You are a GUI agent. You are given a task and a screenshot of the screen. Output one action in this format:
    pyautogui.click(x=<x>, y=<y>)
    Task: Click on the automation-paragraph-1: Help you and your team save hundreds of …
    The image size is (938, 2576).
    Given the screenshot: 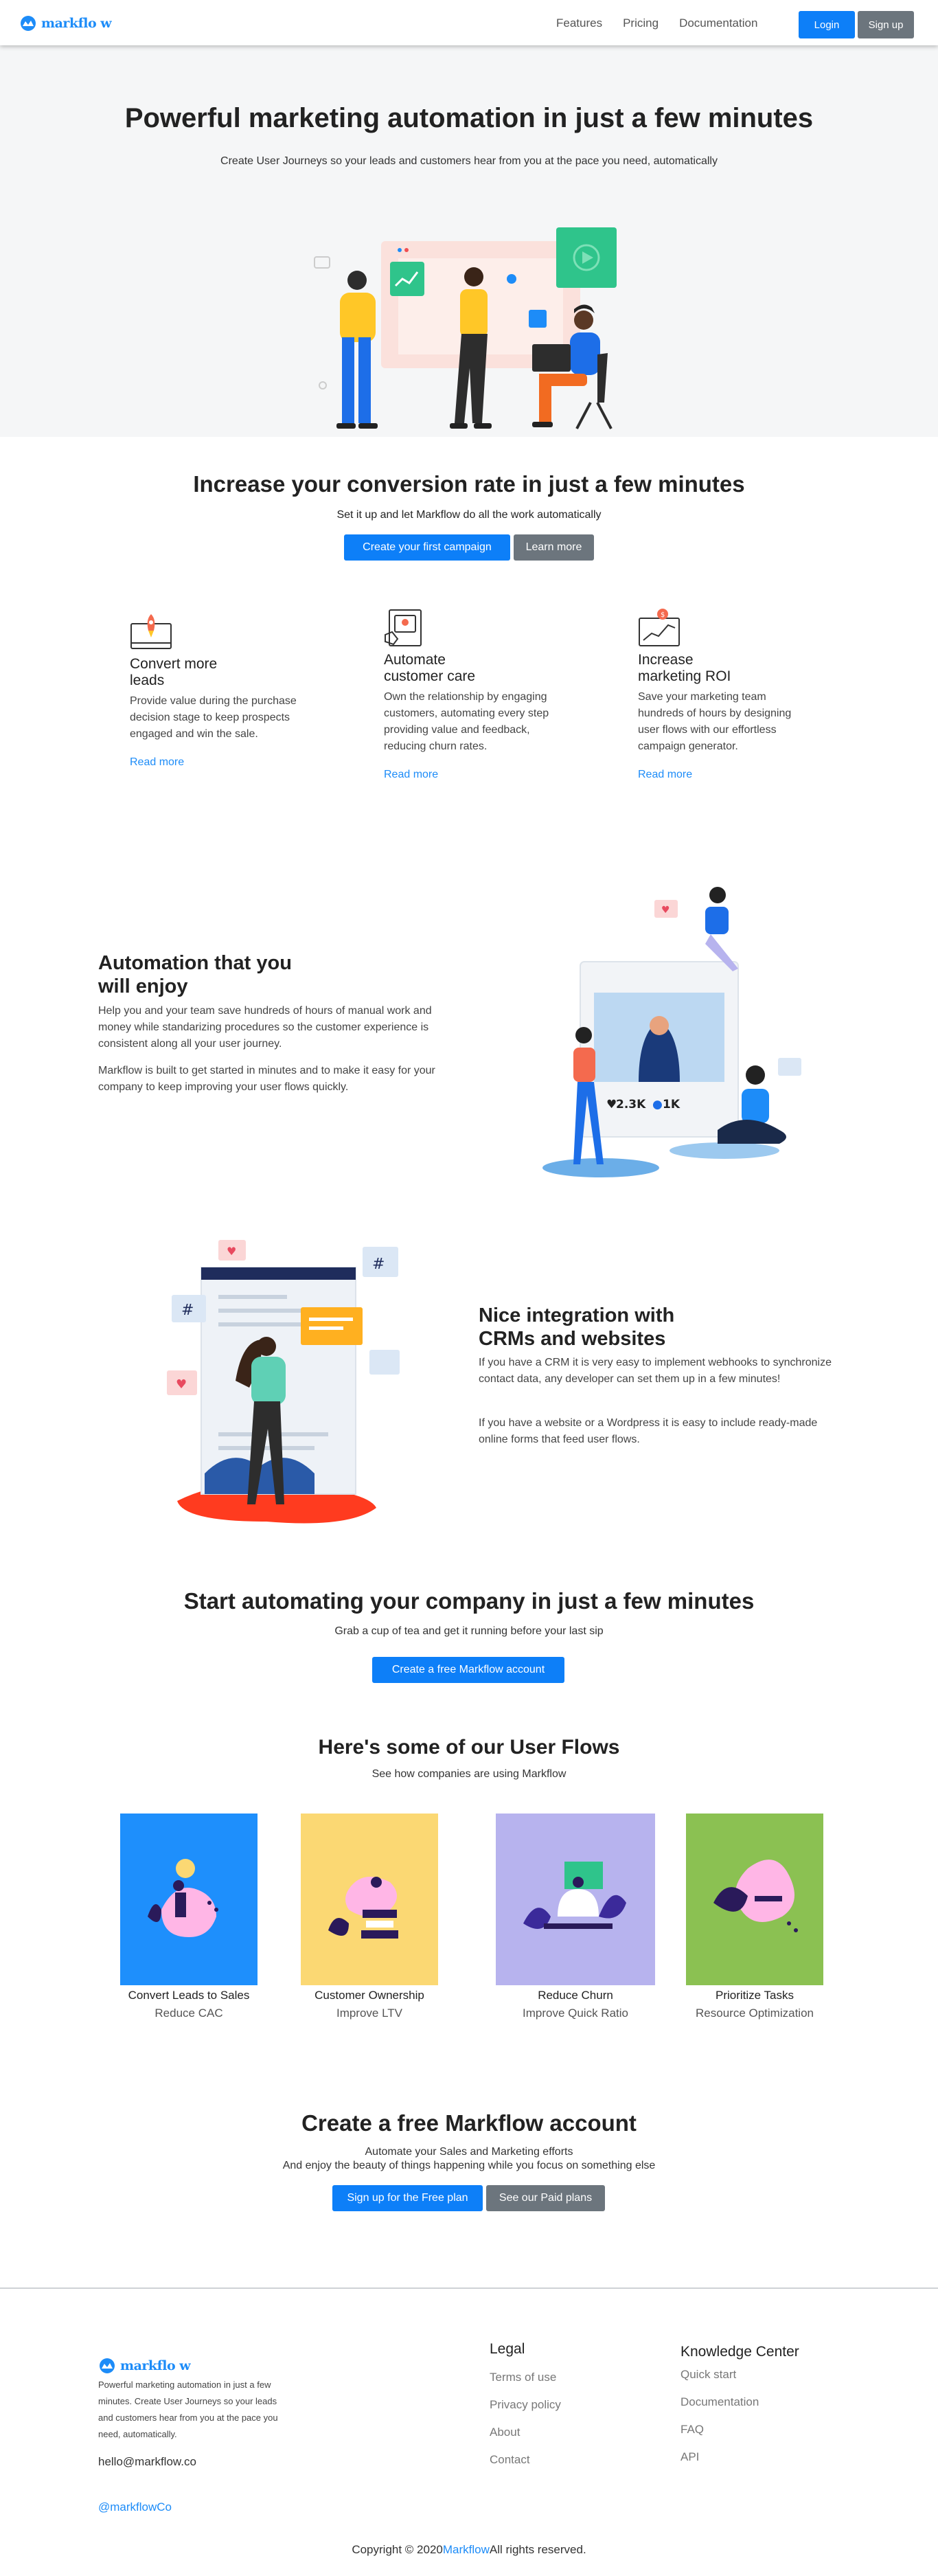 What is the action you would take?
    pyautogui.click(x=265, y=1027)
    